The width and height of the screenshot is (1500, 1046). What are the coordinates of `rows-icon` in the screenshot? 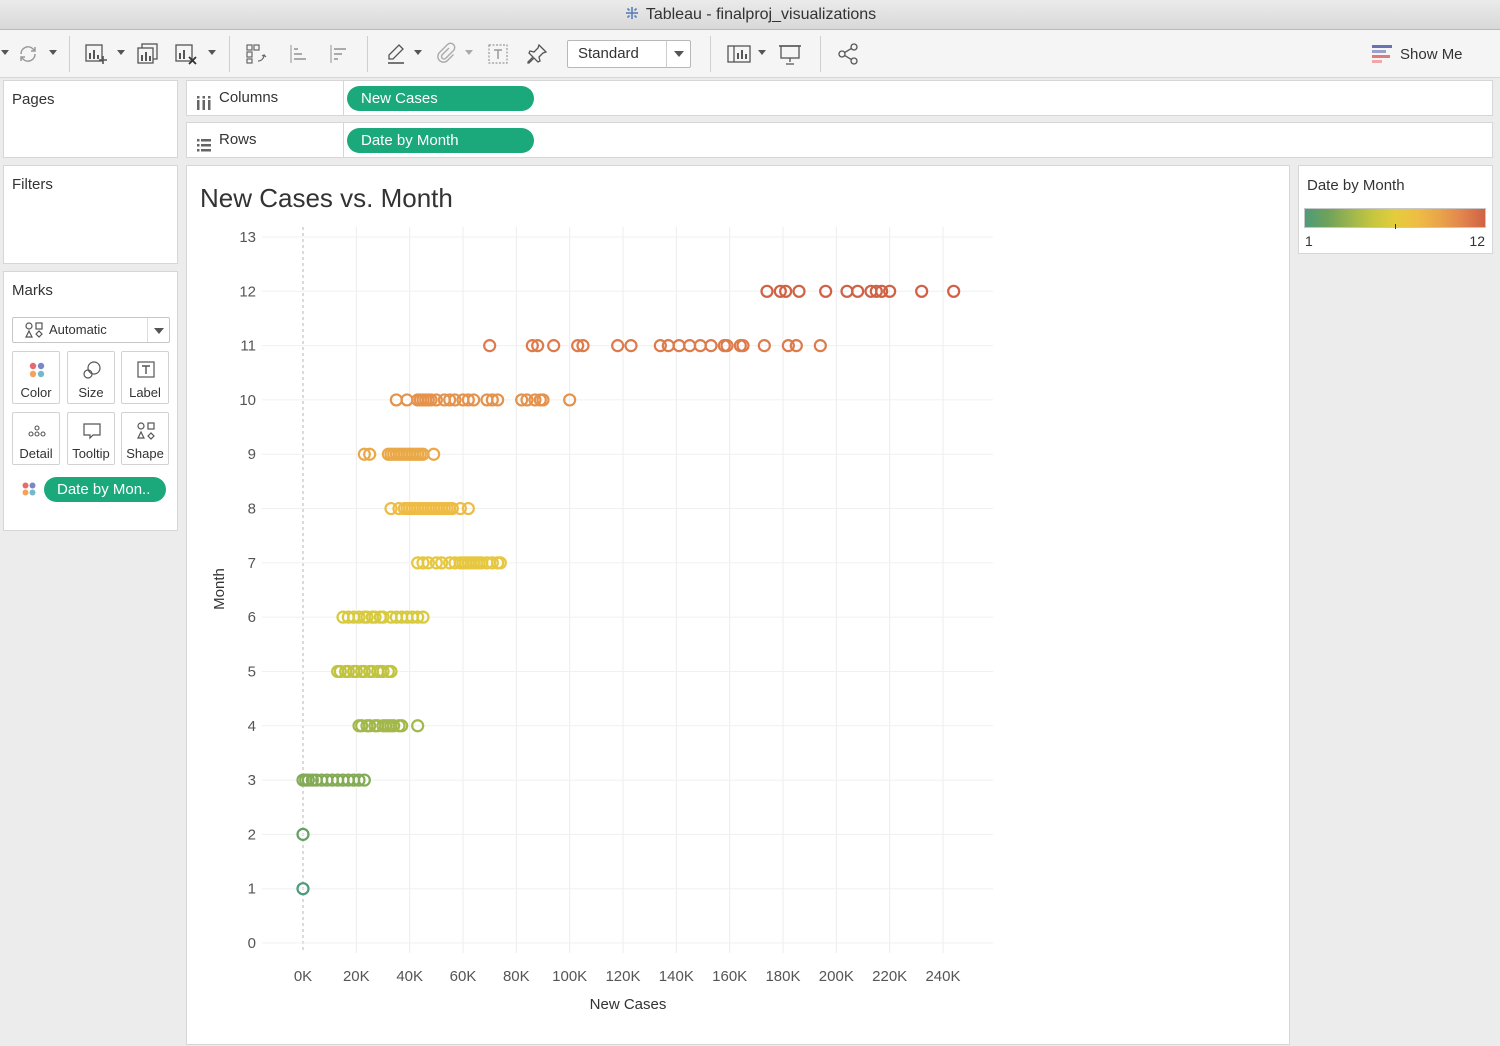 It's located at (204, 142).